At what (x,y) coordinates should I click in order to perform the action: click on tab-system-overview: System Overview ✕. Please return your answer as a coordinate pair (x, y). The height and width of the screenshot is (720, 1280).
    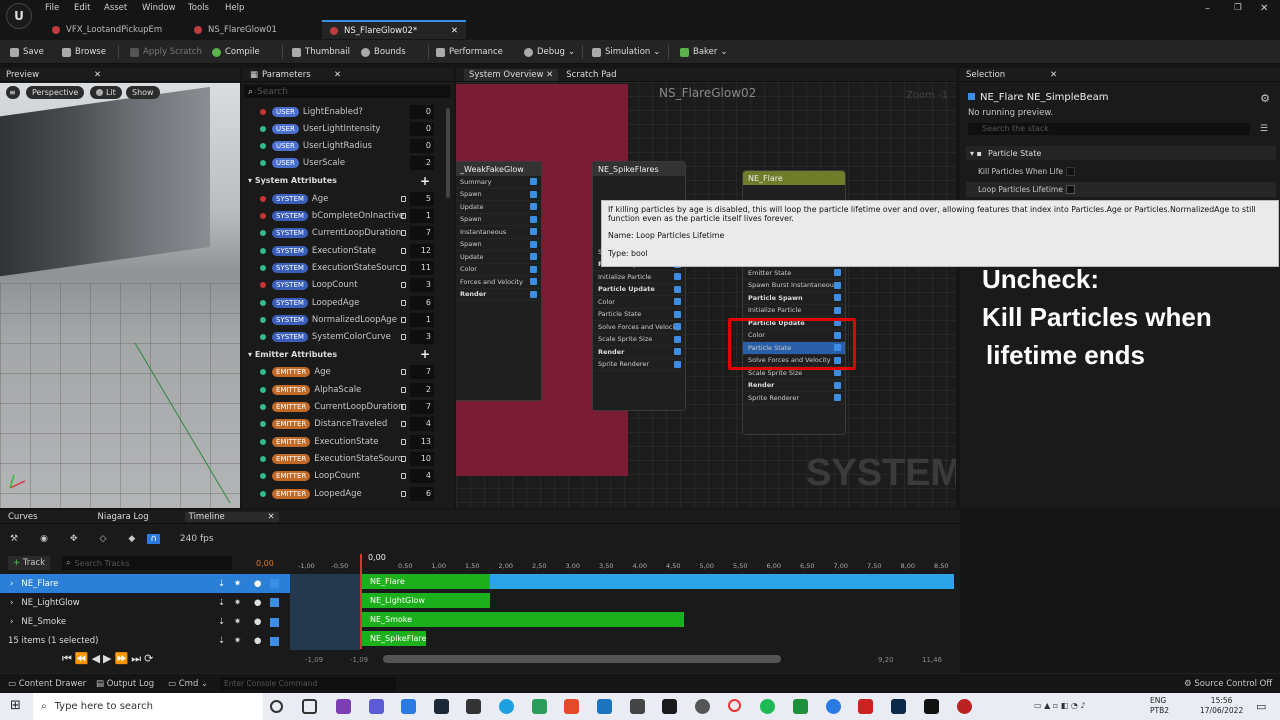
    Looking at the image, I should click on (511, 74).